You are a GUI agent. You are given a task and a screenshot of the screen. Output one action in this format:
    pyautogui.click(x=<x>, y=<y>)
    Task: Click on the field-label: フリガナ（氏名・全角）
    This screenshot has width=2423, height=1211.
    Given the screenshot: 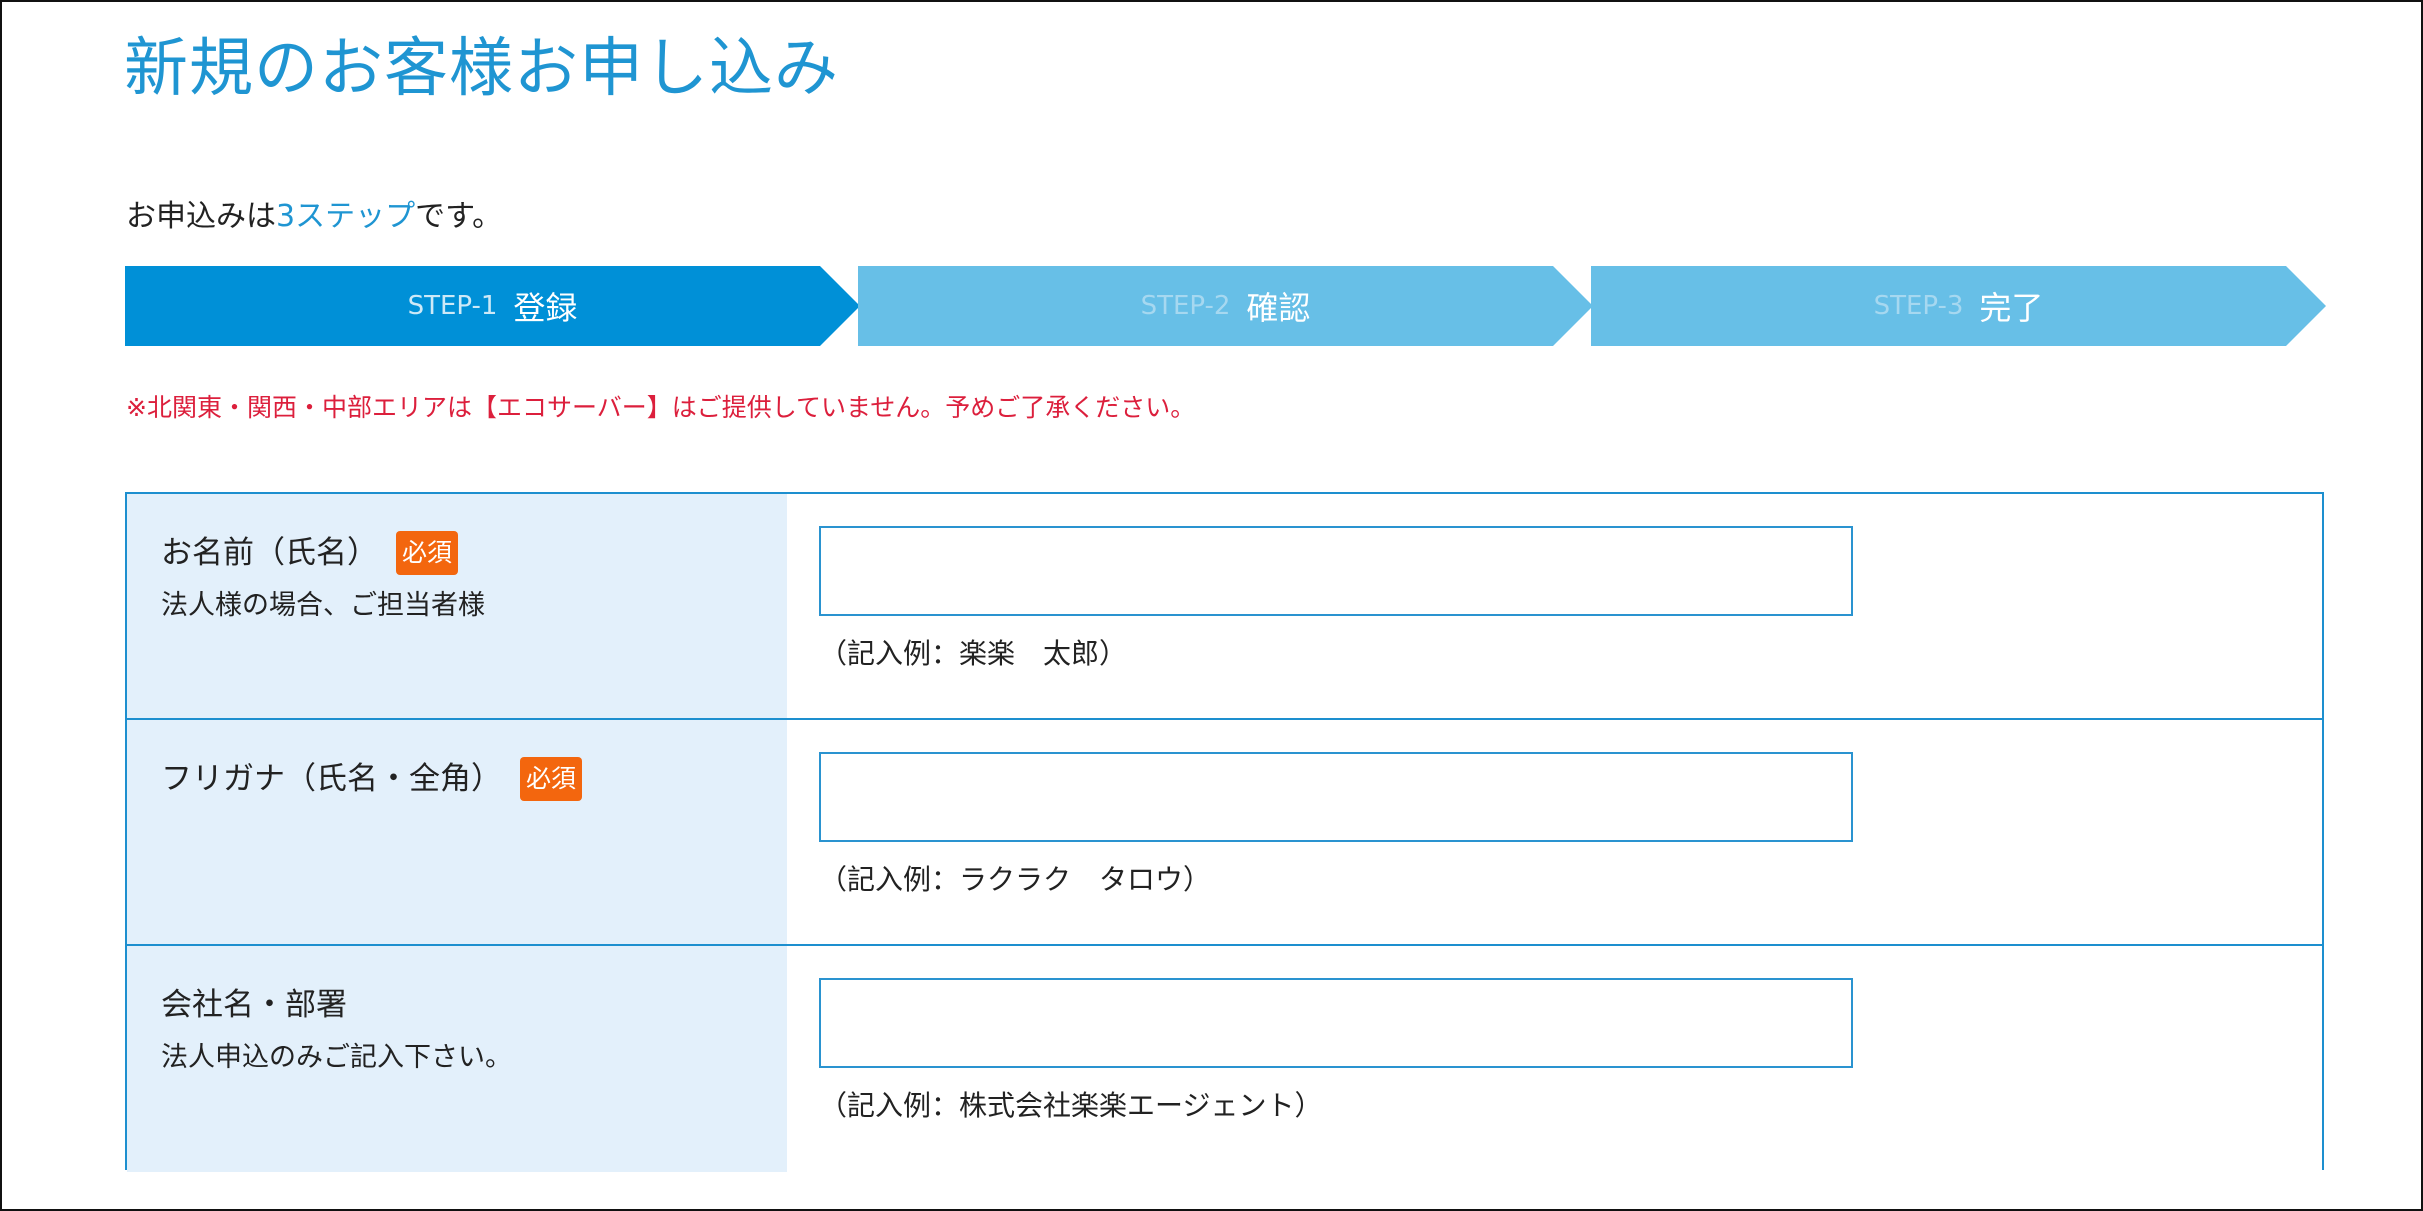 What is the action you would take?
    pyautogui.click(x=331, y=779)
    